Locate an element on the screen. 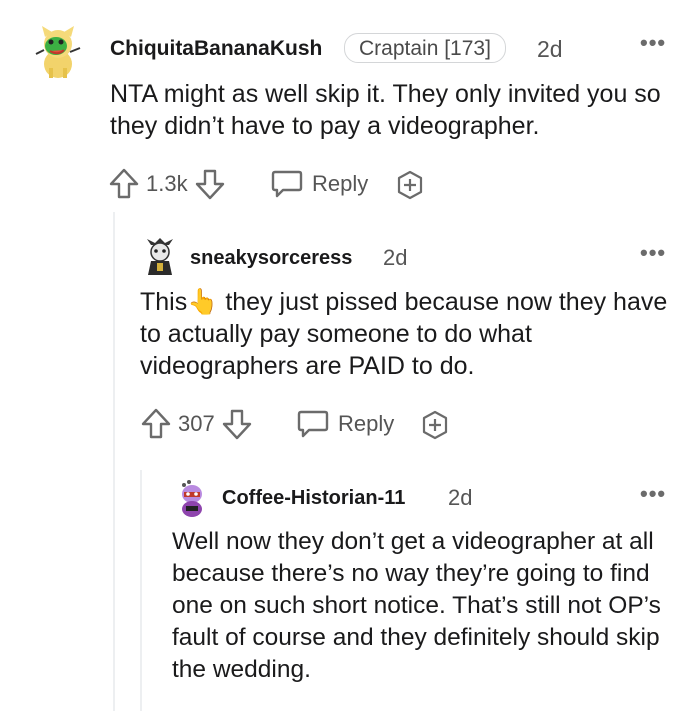 This screenshot has height=711, width=700. comment-author: Coffee-Historian-11 is located at coordinates (313, 498).